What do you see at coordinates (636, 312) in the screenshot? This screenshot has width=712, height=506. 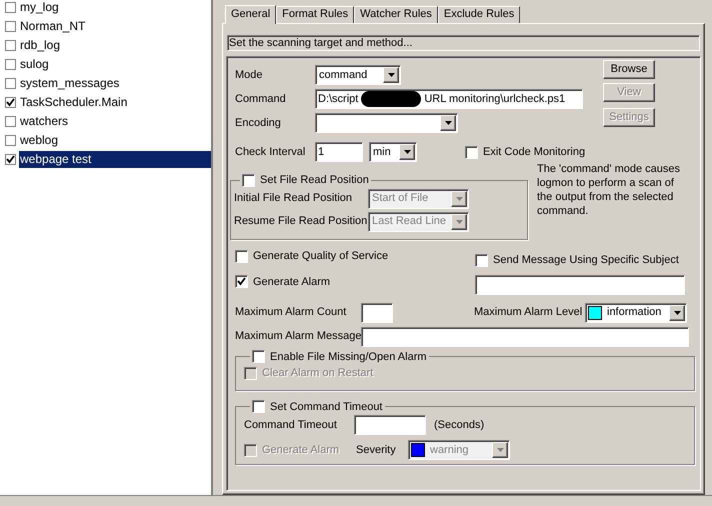 I see `alarm-level-select: information` at bounding box center [636, 312].